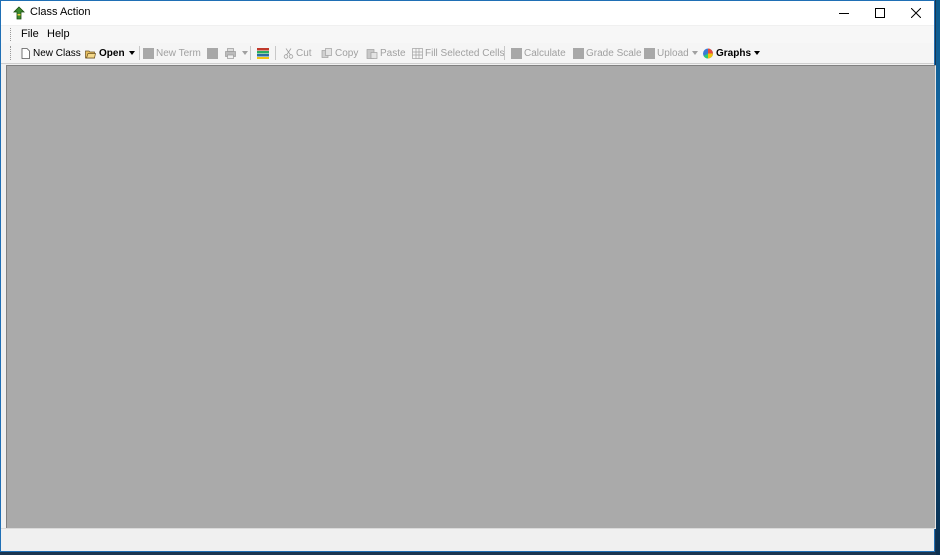 The image size is (940, 555). Describe the element at coordinates (178, 53) in the screenshot. I see `new-term-label: New Term` at that location.